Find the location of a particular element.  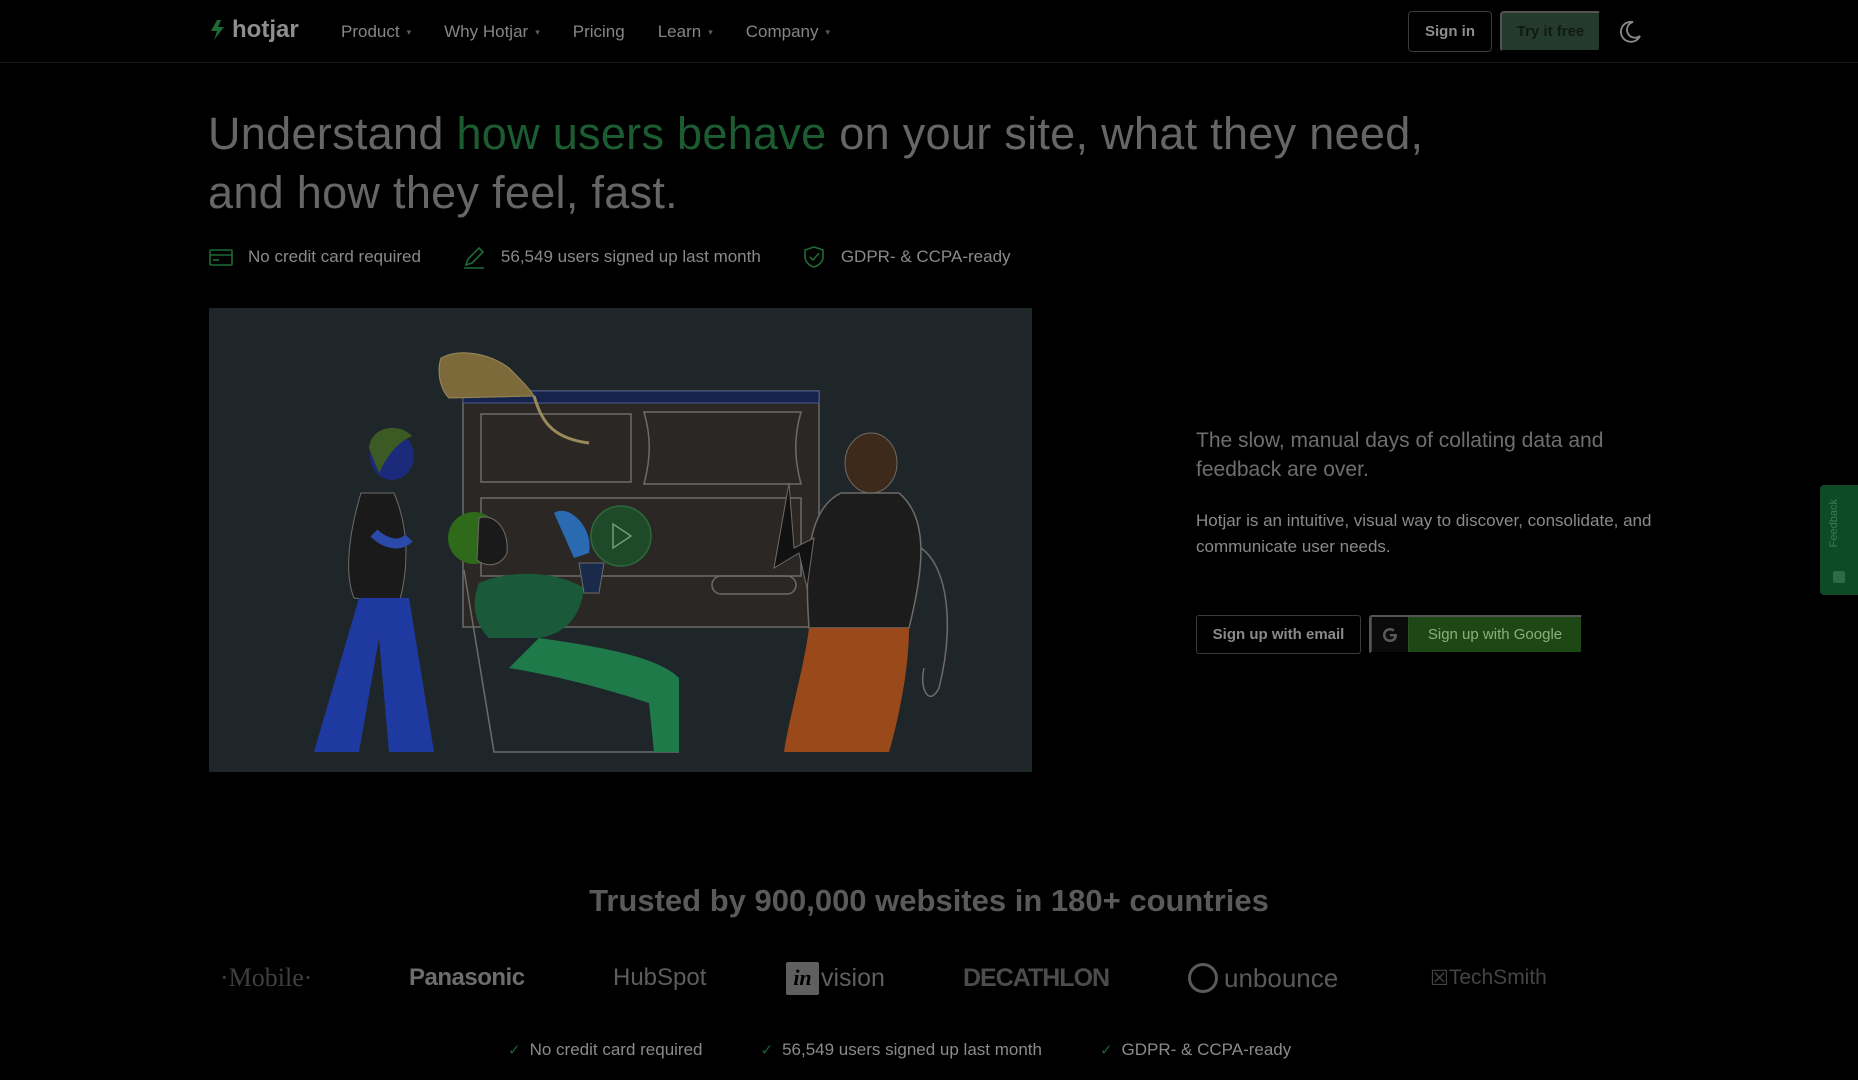

bottom-badge: ✓ 56,549 users signed up last month is located at coordinates (901, 1049).